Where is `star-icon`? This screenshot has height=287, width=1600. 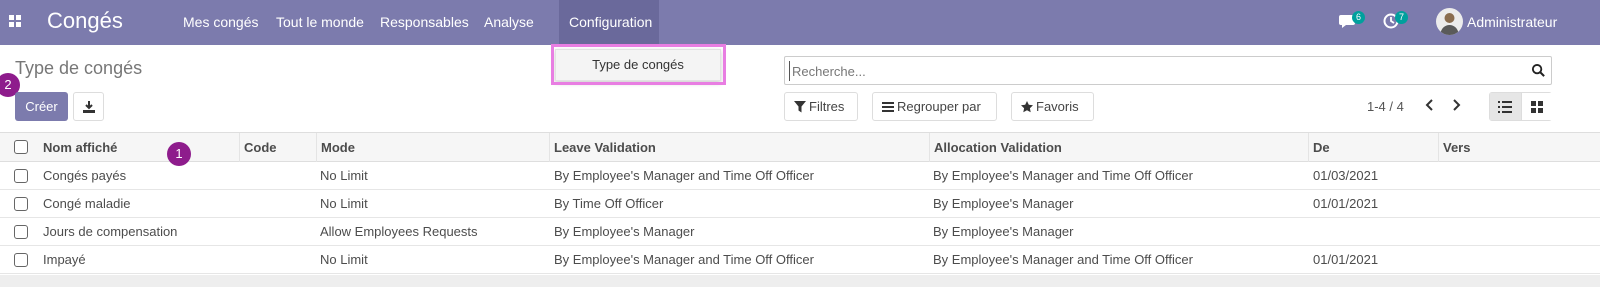 star-icon is located at coordinates (1027, 107).